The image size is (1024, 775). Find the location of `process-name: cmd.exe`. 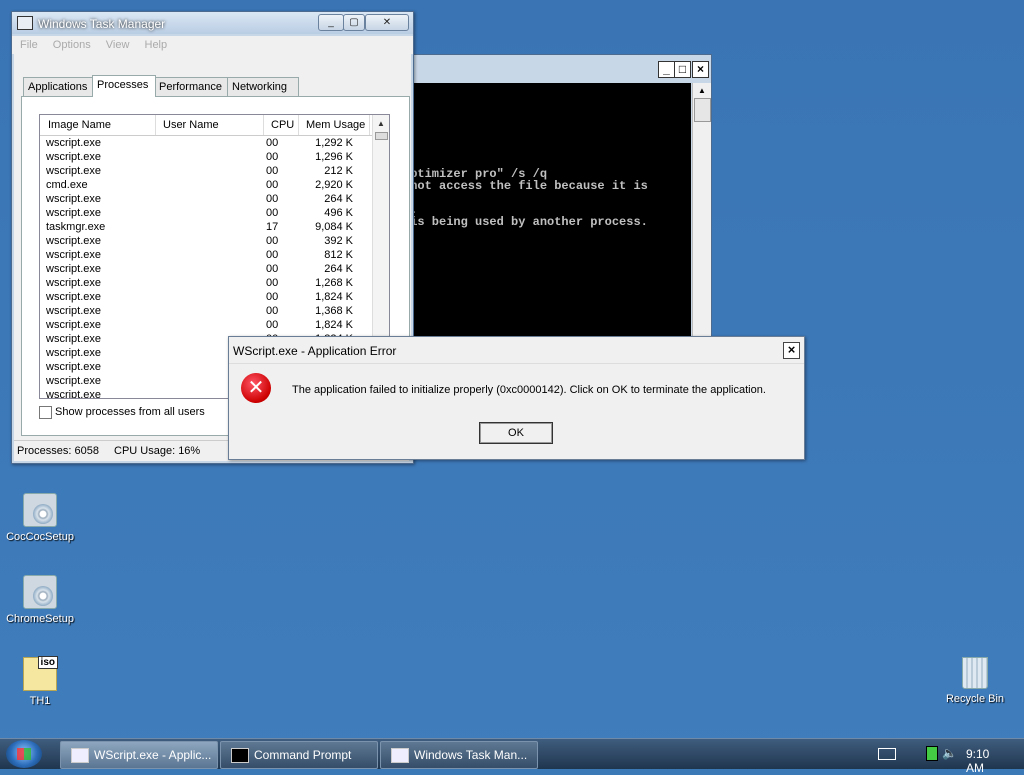

process-name: cmd.exe is located at coordinates (67, 185).